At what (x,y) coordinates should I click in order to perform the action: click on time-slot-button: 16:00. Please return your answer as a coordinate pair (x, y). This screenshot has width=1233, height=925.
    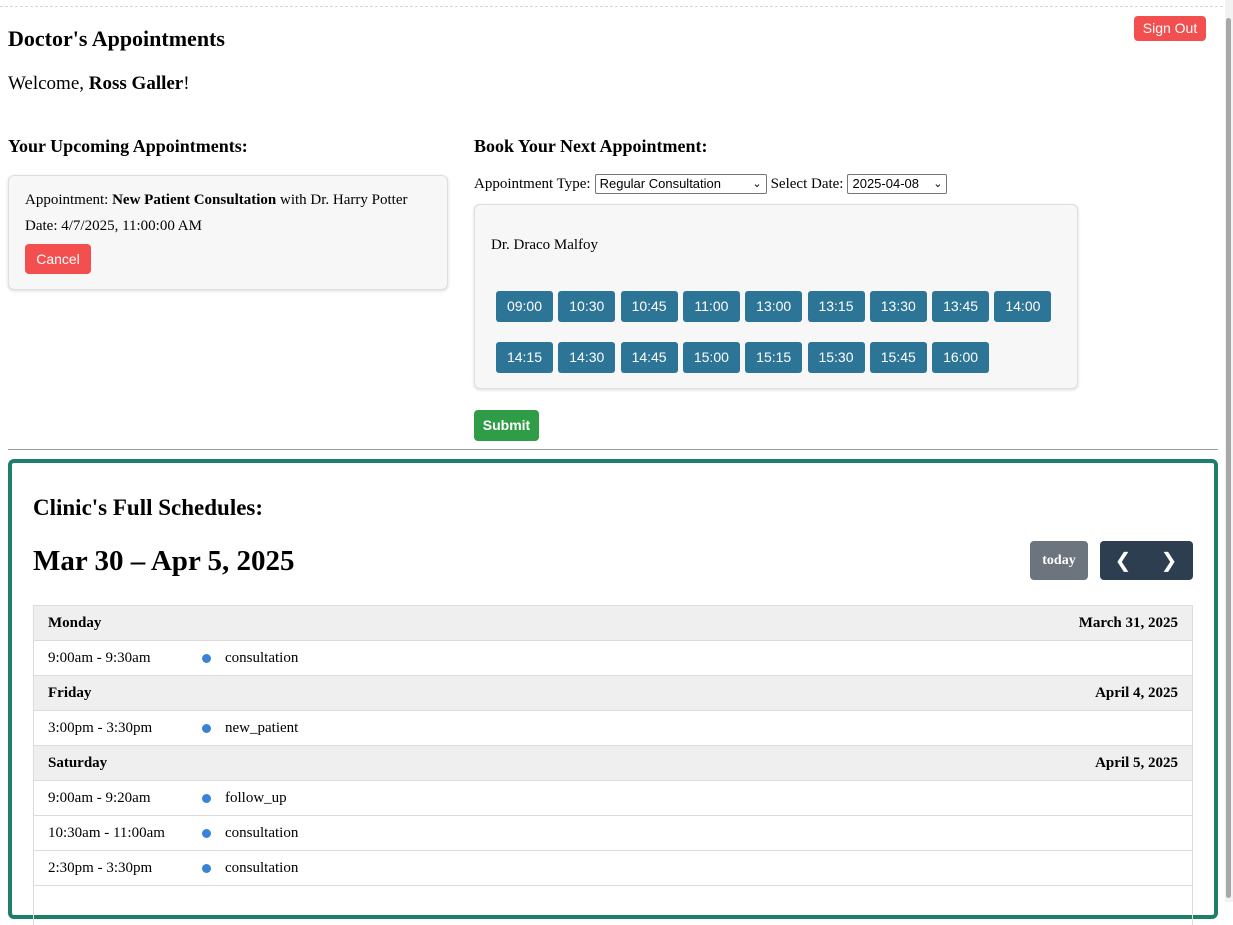
    Looking at the image, I should click on (961, 357).